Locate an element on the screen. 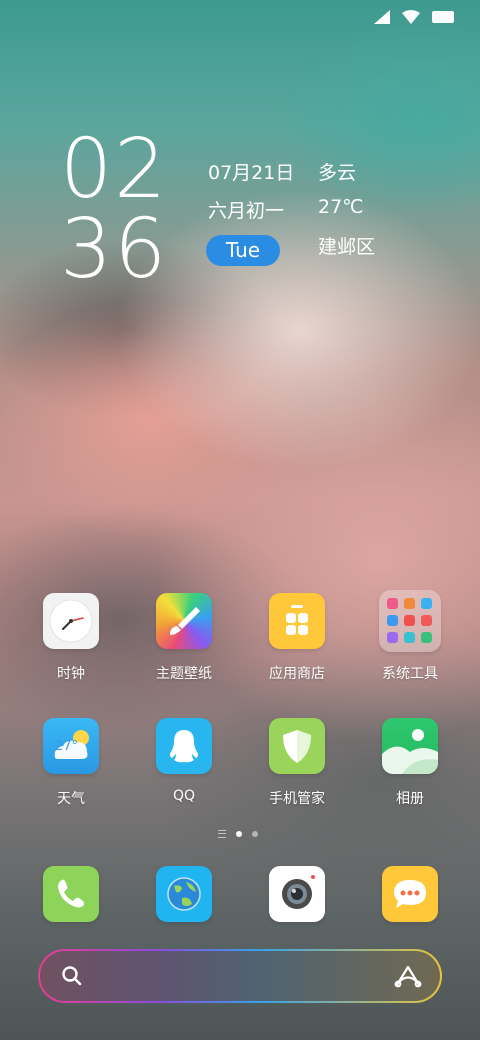 This screenshot has width=480, height=1040. page-list-icon is located at coordinates (222, 834).